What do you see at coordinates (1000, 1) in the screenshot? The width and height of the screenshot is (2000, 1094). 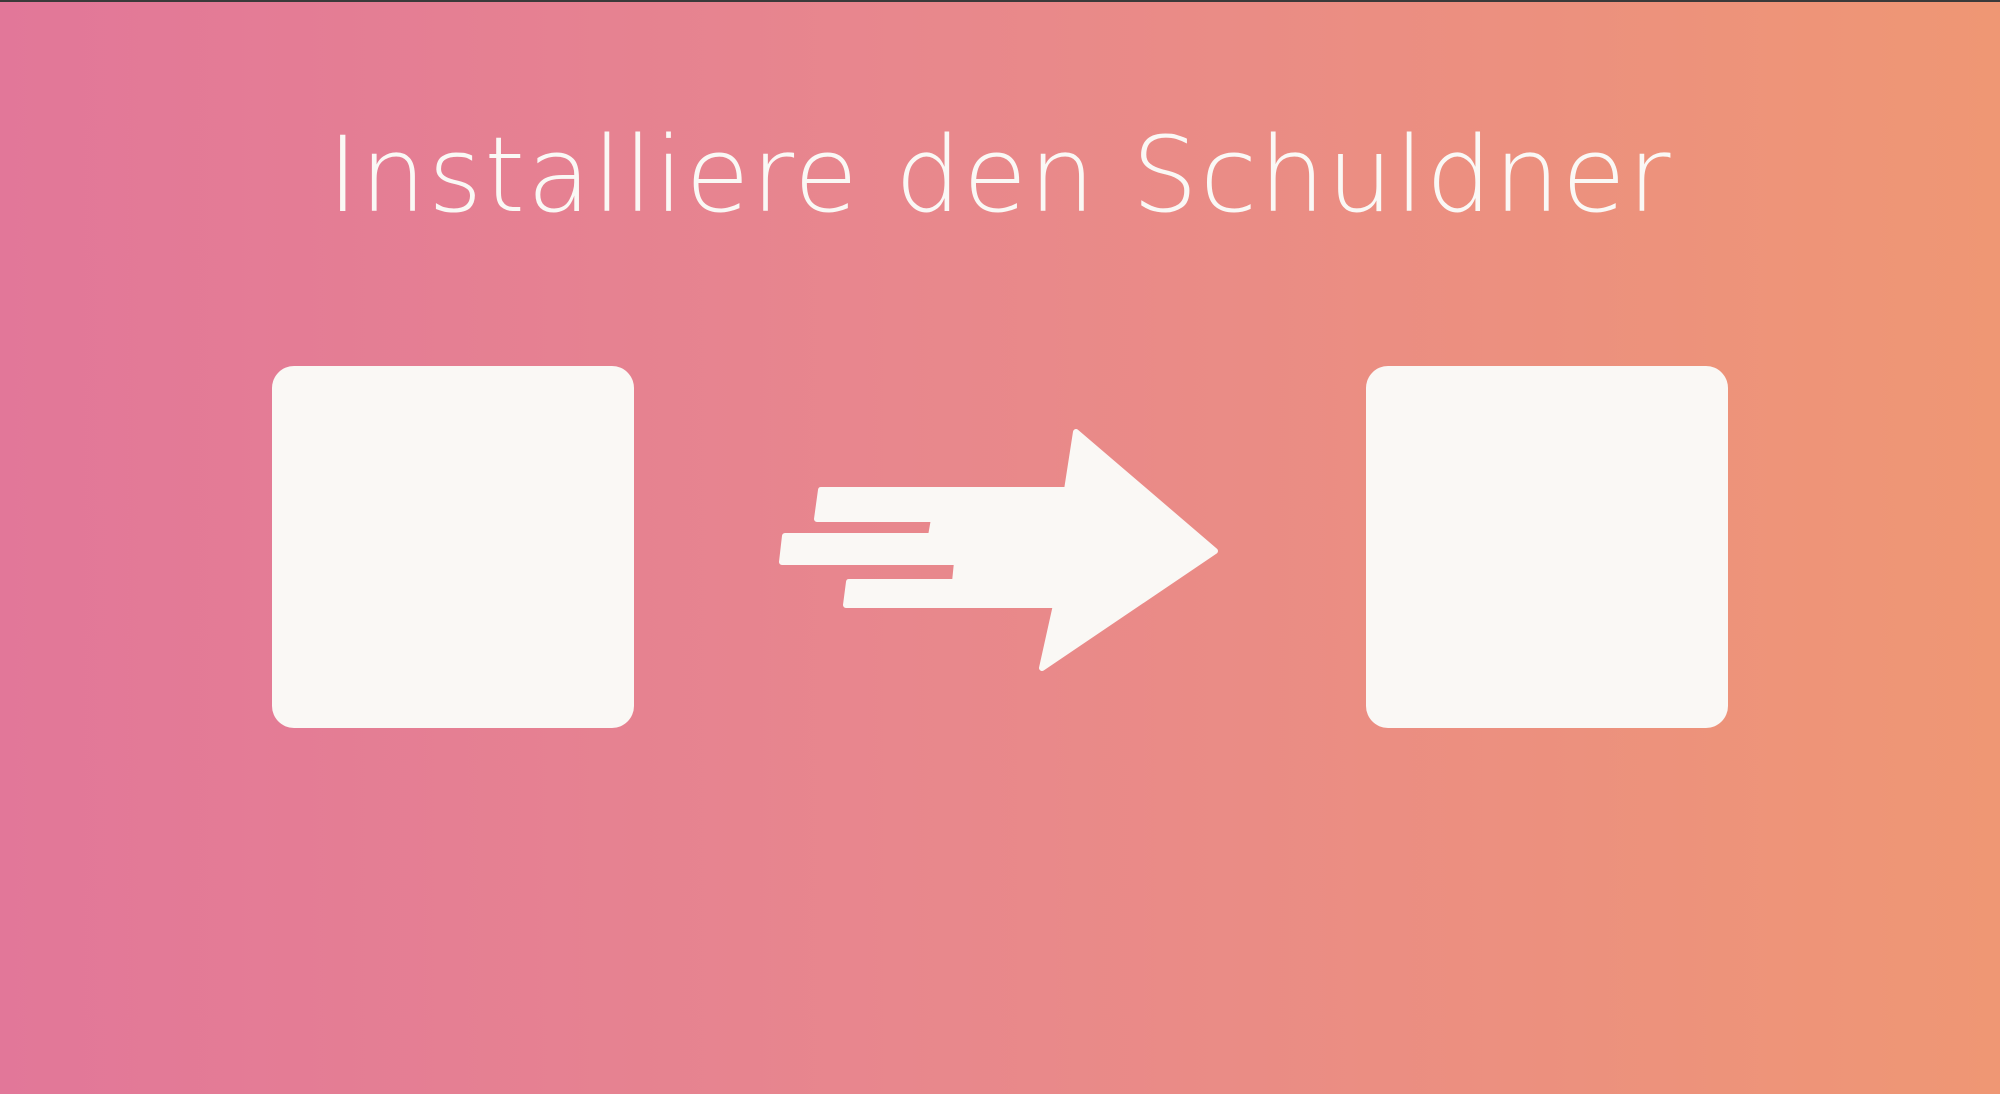 I see `top-border` at bounding box center [1000, 1].